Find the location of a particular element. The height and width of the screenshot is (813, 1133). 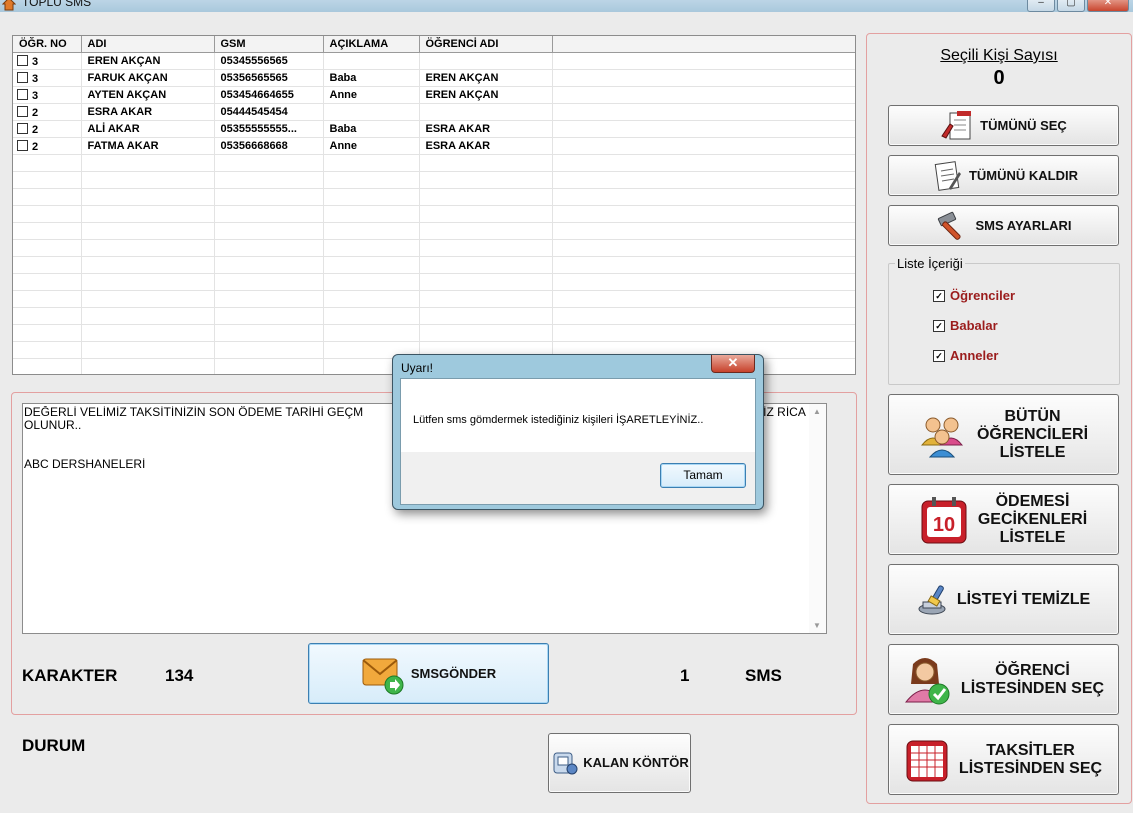

deselect-all-button: TÜMÜNÜ KALDIR is located at coordinates (1003, 175).